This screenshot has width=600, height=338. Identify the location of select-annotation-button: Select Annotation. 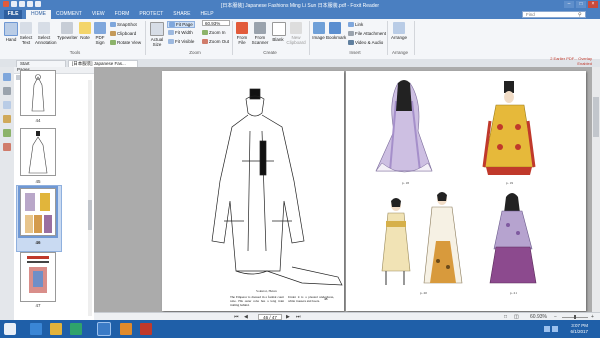
(46, 33).